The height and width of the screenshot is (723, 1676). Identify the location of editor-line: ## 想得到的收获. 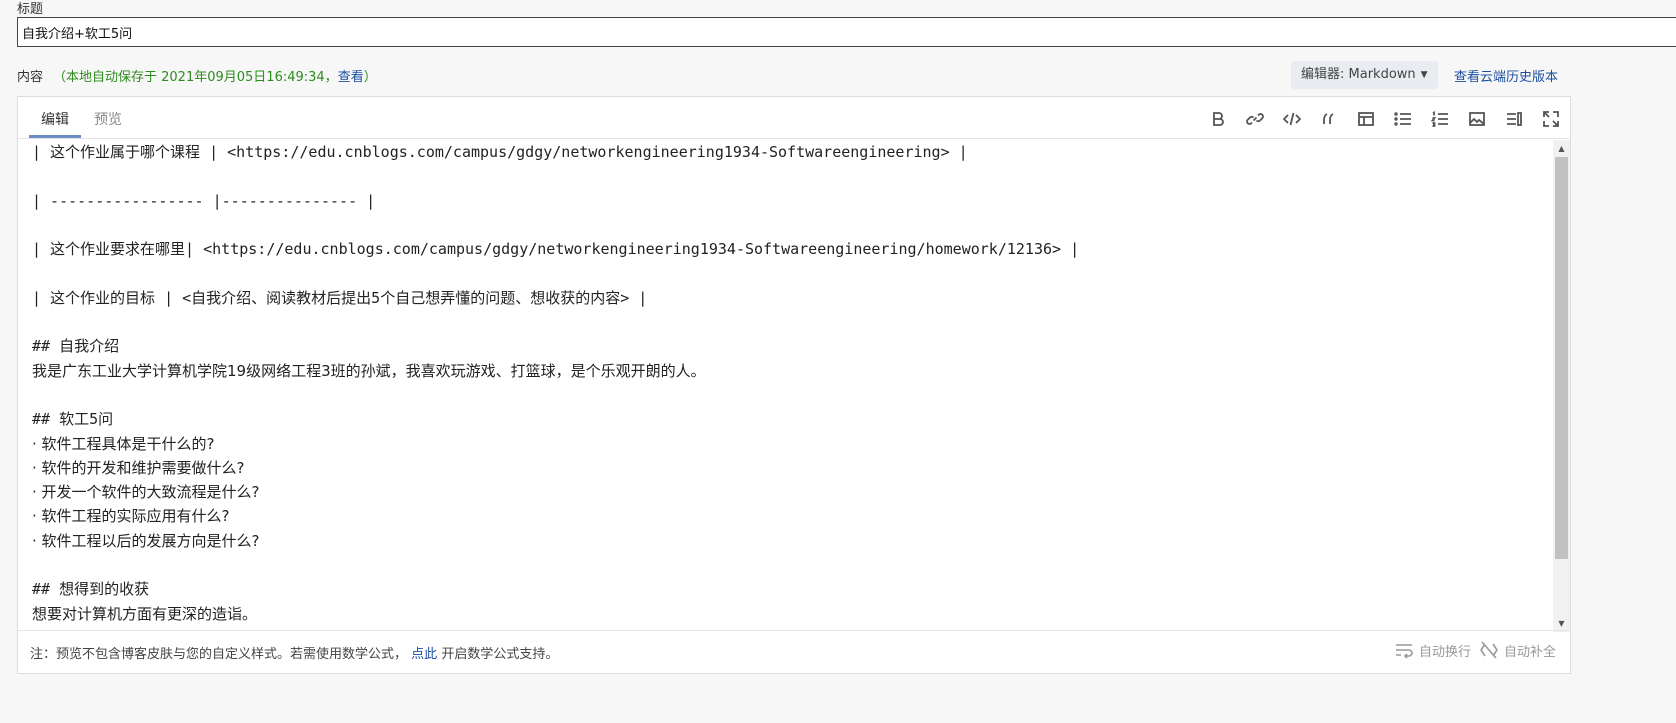
(91, 589).